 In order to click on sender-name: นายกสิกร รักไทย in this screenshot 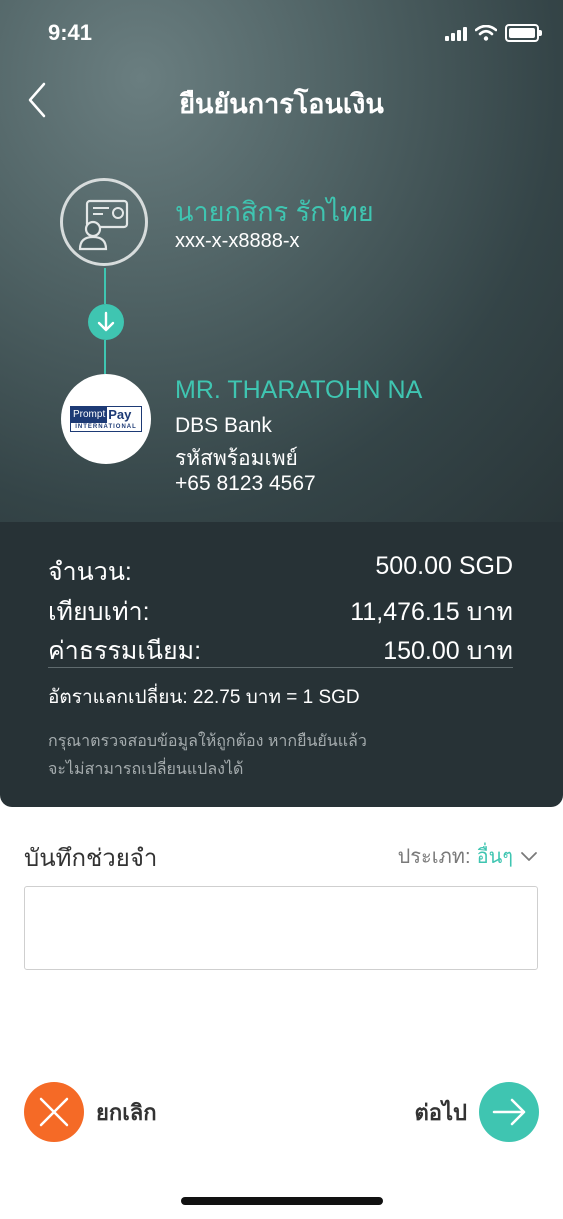, I will do `click(274, 212)`.